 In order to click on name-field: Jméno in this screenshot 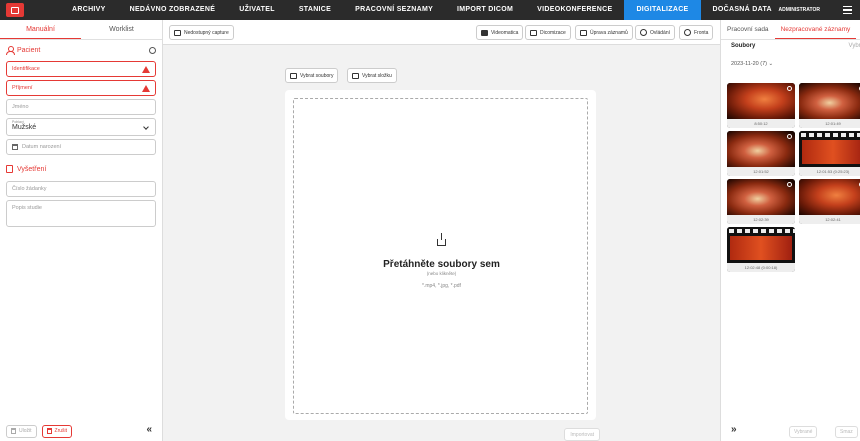, I will do `click(81, 107)`.